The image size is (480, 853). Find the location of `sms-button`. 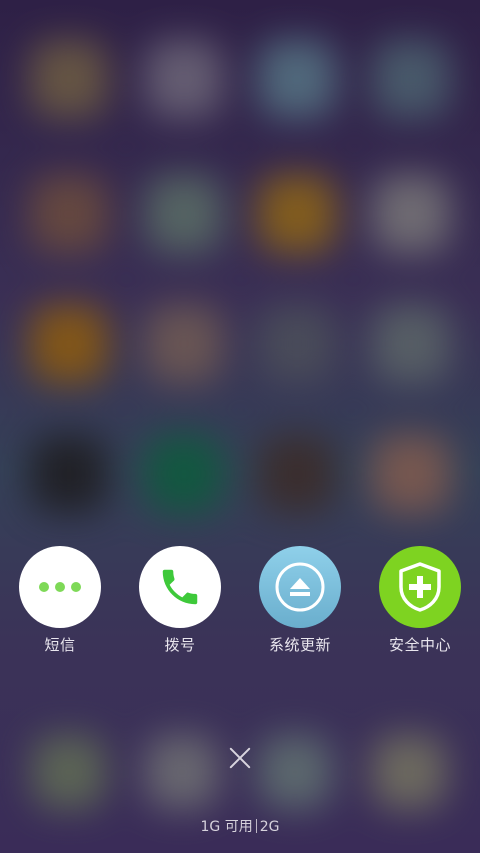

sms-button is located at coordinates (60, 587).